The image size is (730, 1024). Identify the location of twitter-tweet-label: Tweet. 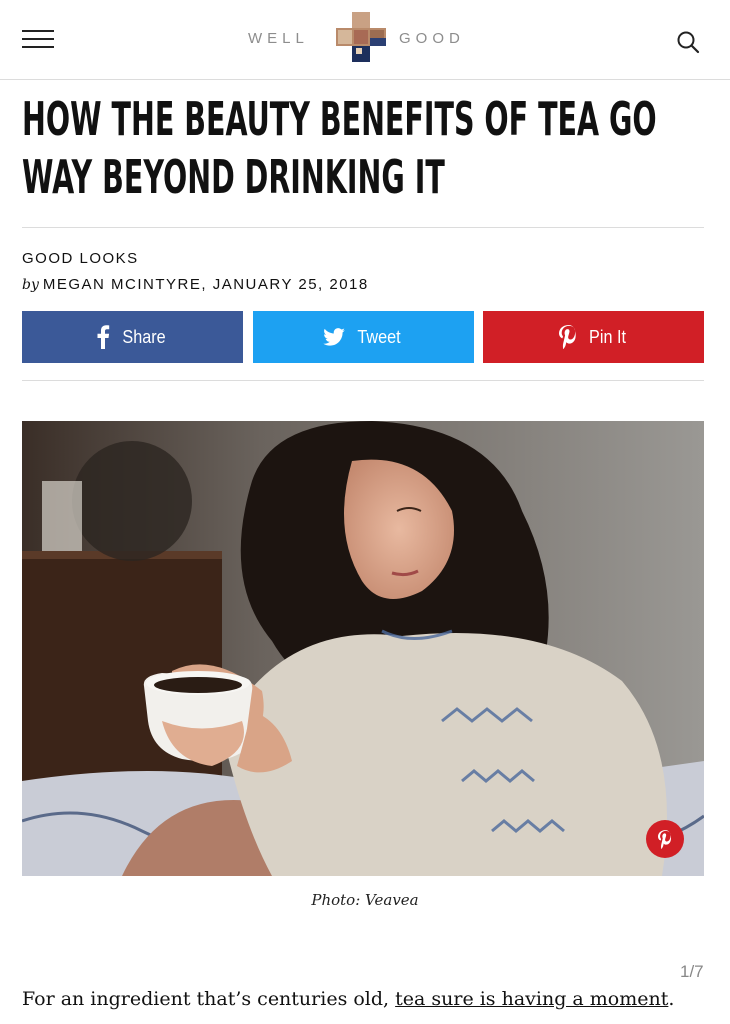
(379, 336).